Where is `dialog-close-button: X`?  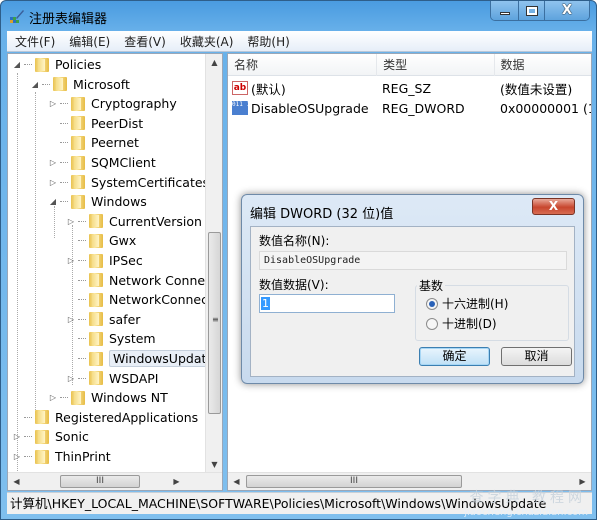
dialog-close-button: X is located at coordinates (553, 206).